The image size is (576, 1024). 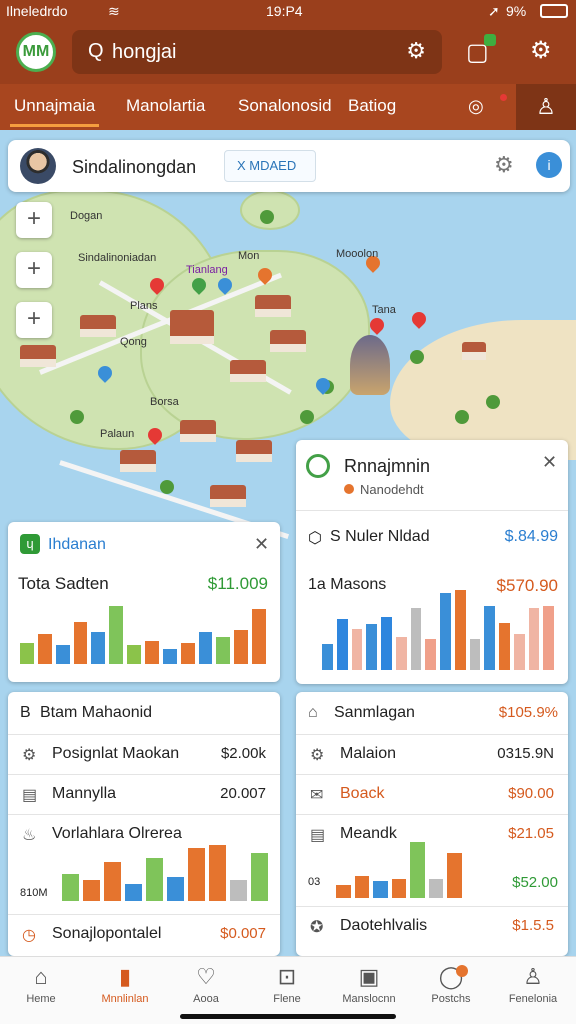 What do you see at coordinates (29, 835) in the screenshot?
I see `chart-icon: ♨` at bounding box center [29, 835].